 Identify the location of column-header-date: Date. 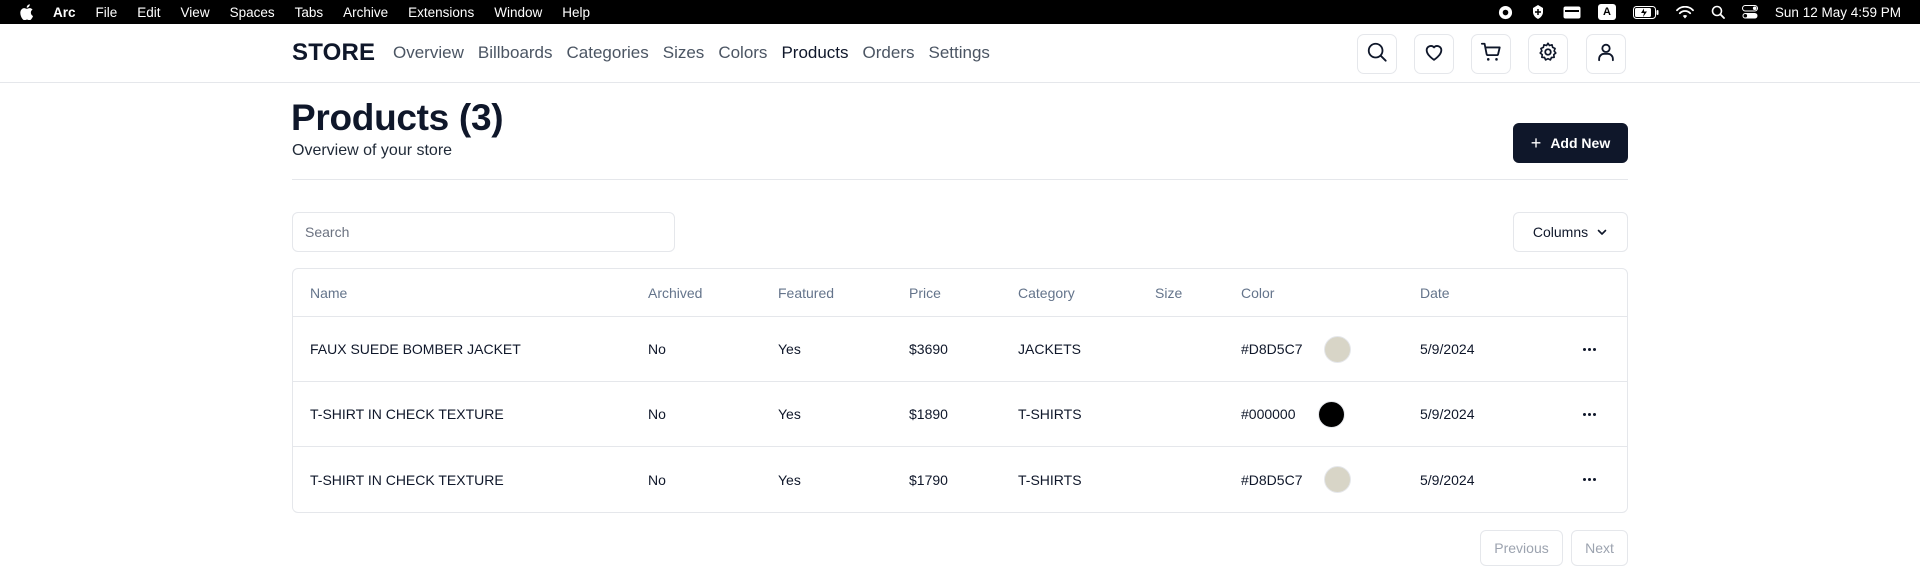
(1435, 292).